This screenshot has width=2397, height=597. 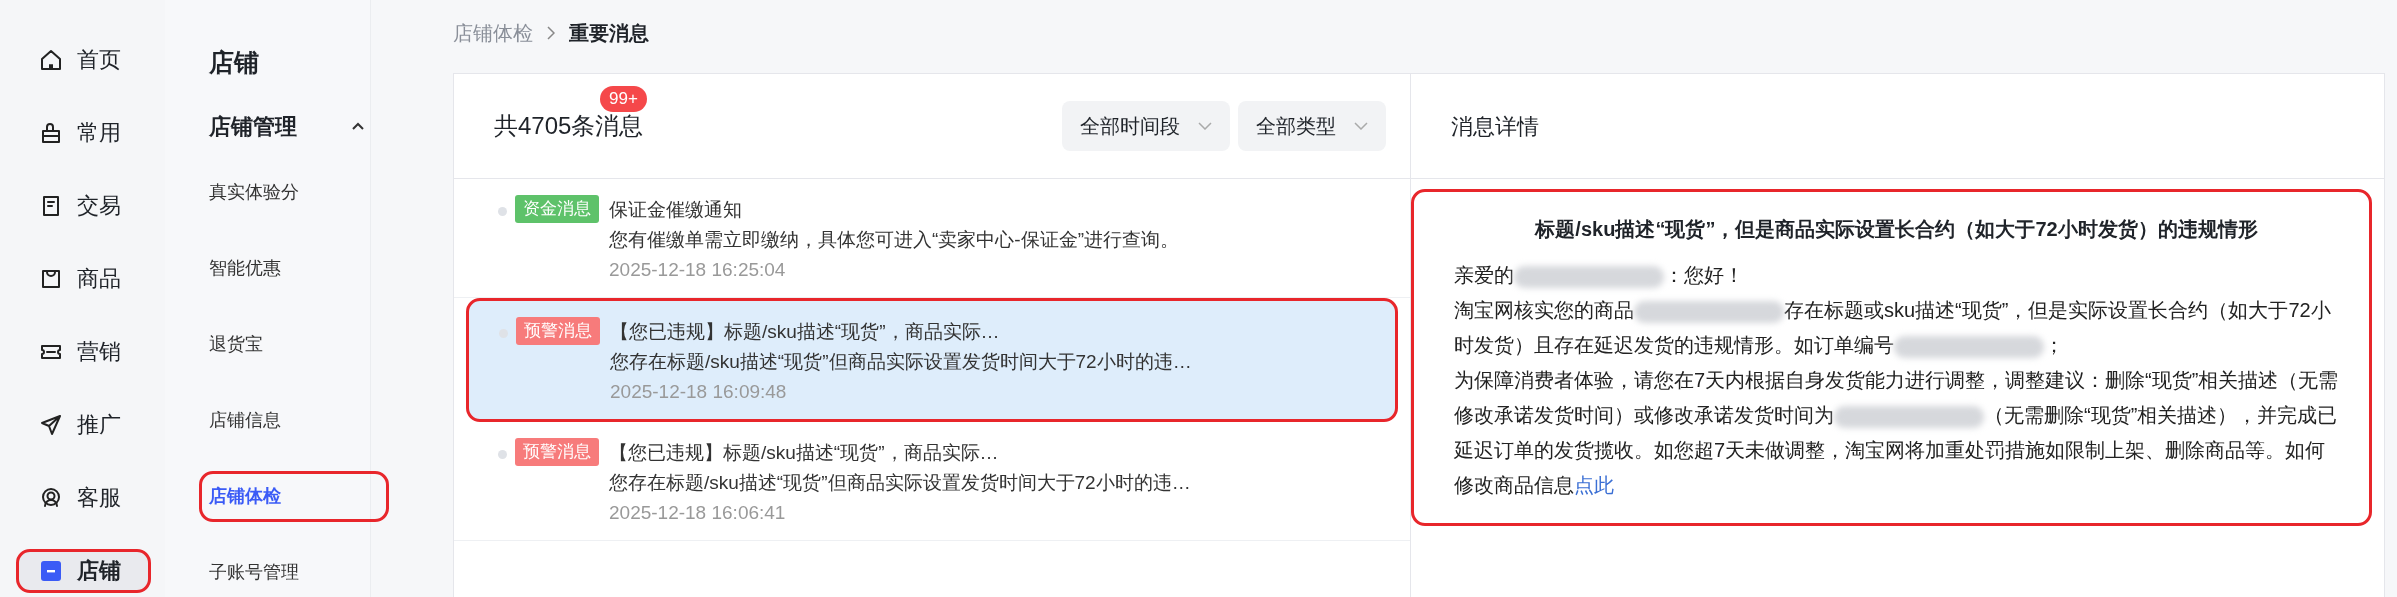 What do you see at coordinates (234, 62) in the screenshot?
I see `section-title: 店铺` at bounding box center [234, 62].